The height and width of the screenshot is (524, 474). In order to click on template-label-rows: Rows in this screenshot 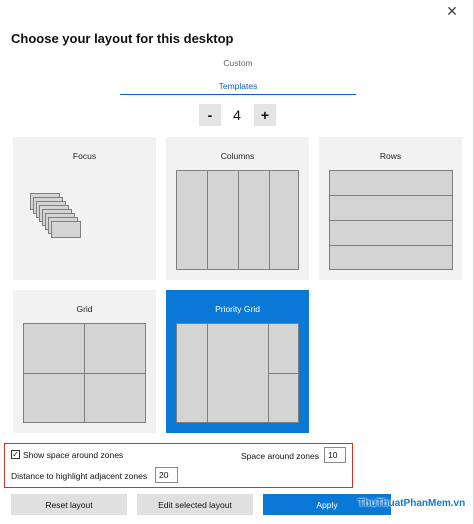, I will do `click(390, 156)`.